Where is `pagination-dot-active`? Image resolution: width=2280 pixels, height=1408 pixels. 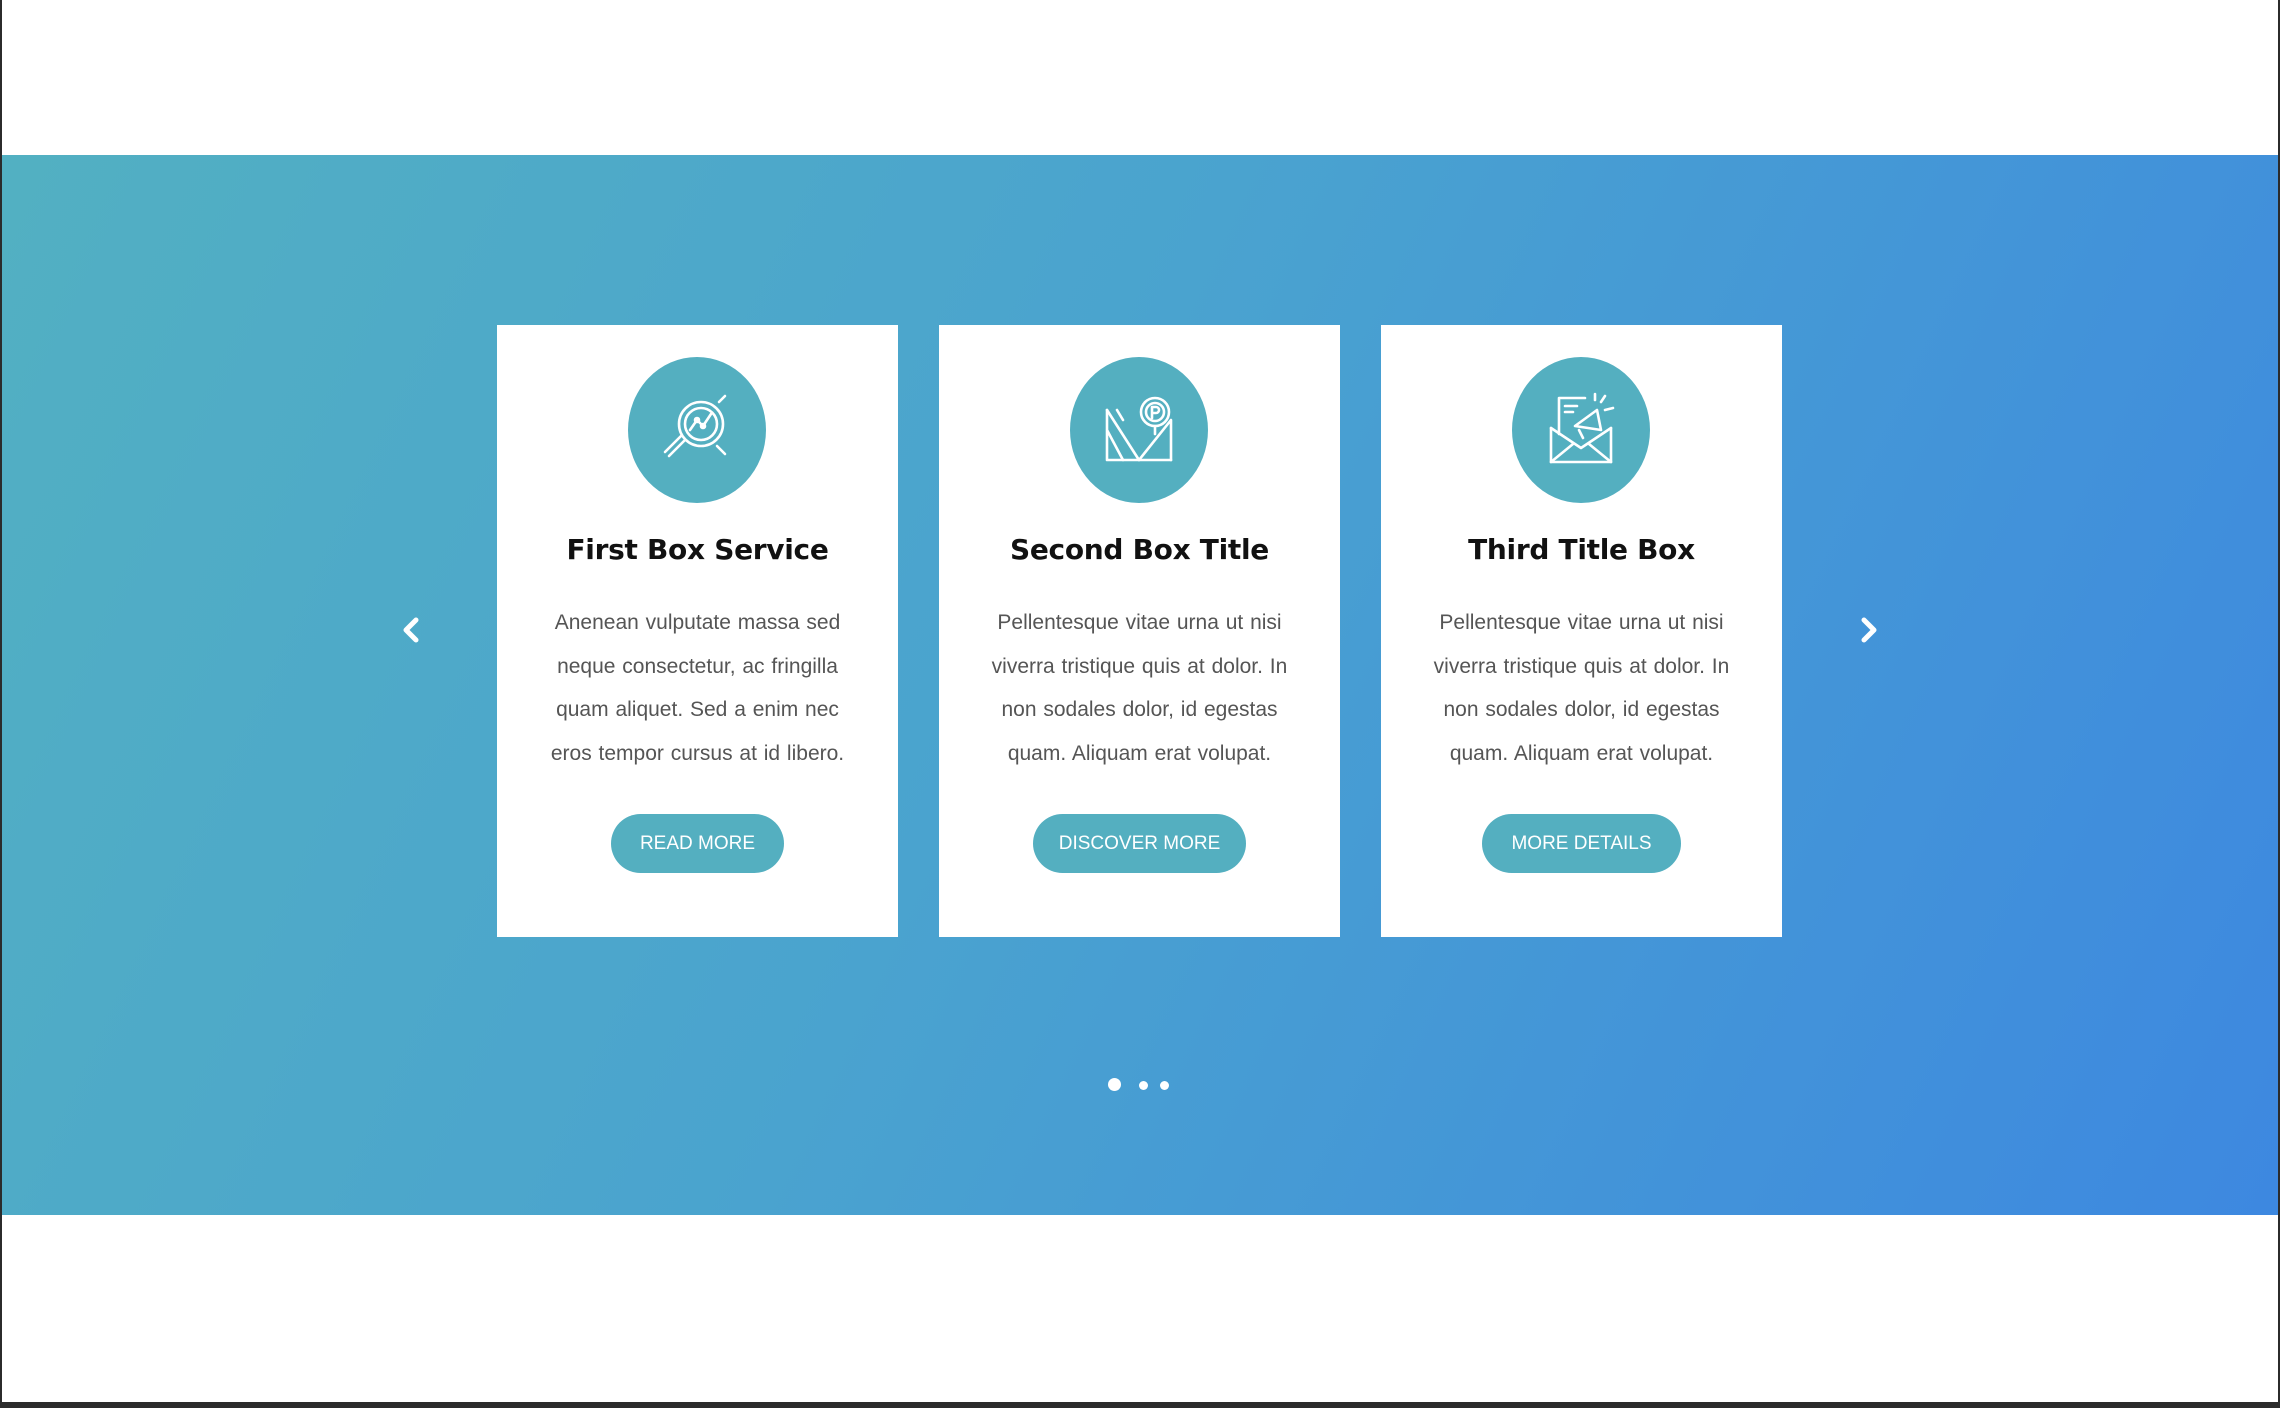 pagination-dot-active is located at coordinates (1114, 1084).